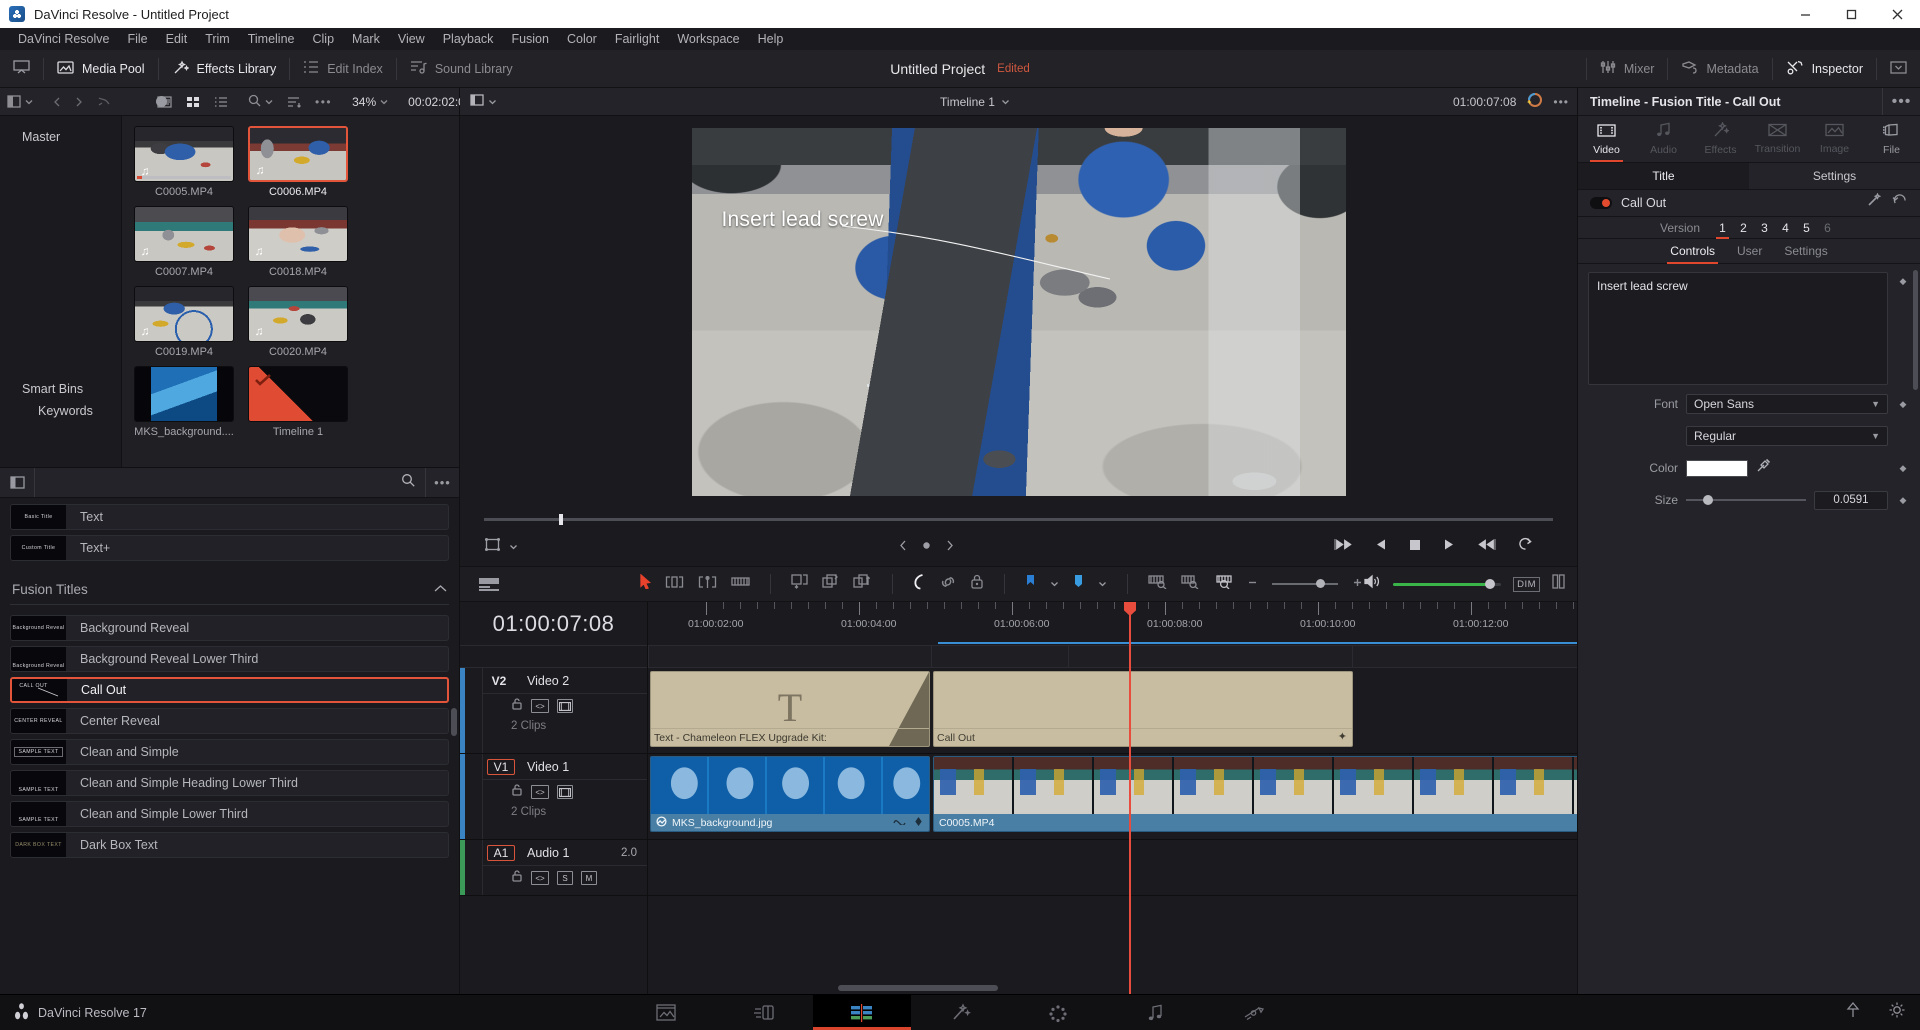 The height and width of the screenshot is (1030, 1920). Describe the element at coordinates (343, 68) in the screenshot. I see `edit-index-button: Edit Index` at that location.